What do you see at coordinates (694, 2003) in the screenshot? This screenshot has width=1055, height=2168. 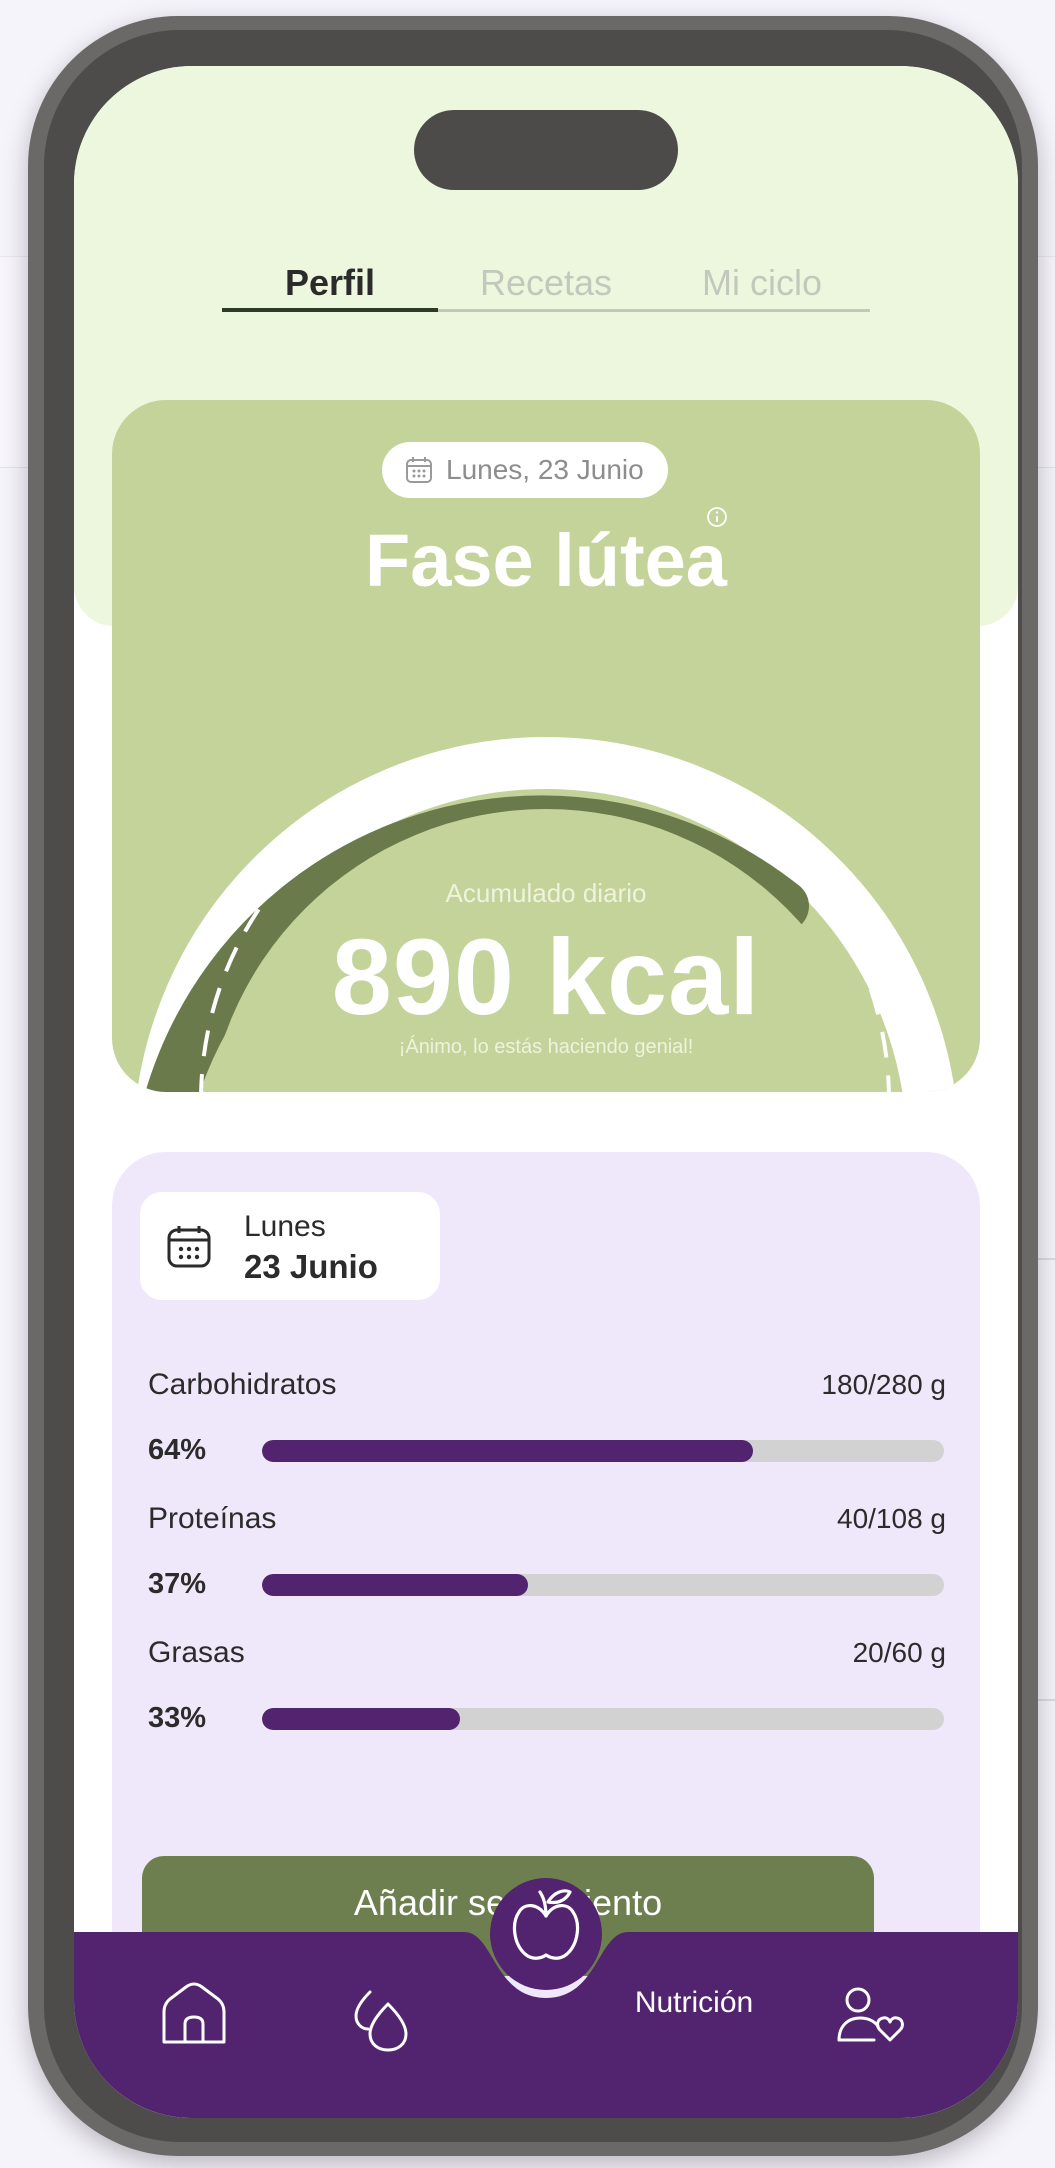 I see `nav-label-nutricion: Nutrición` at bounding box center [694, 2003].